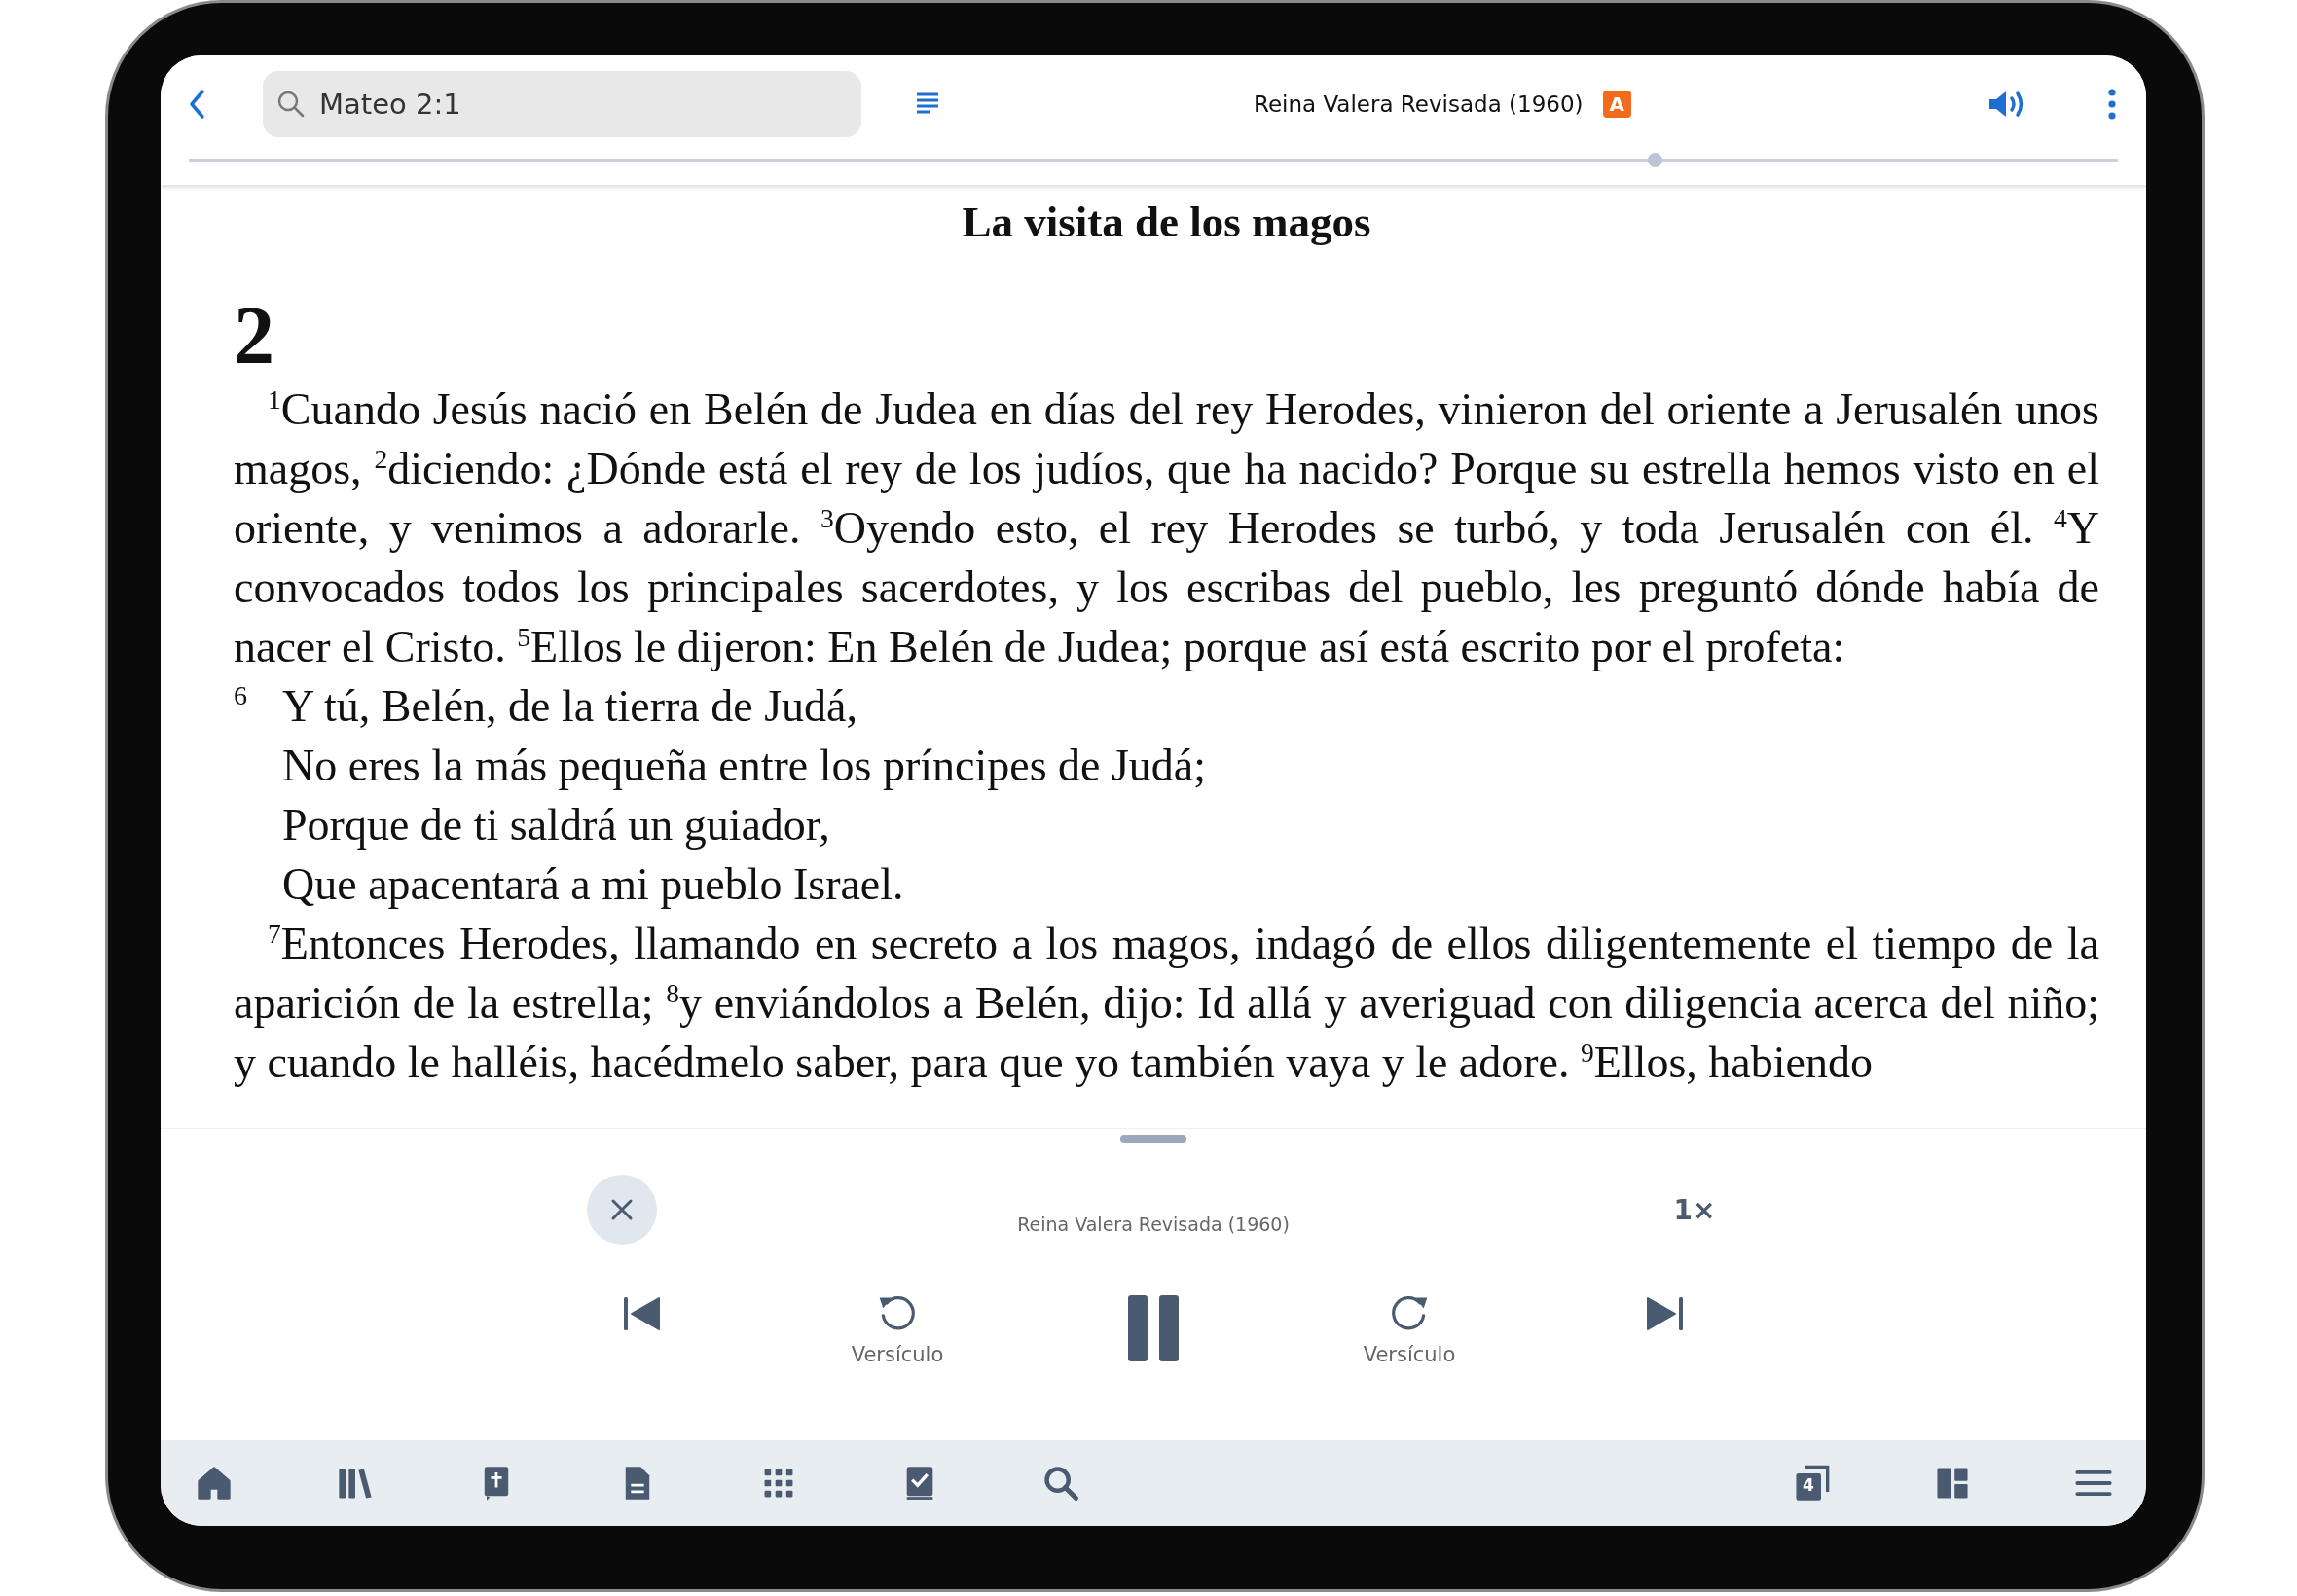 The height and width of the screenshot is (1596, 2297). I want to click on bible-version: Reina Valera Revisada (1960), so click(1418, 104).